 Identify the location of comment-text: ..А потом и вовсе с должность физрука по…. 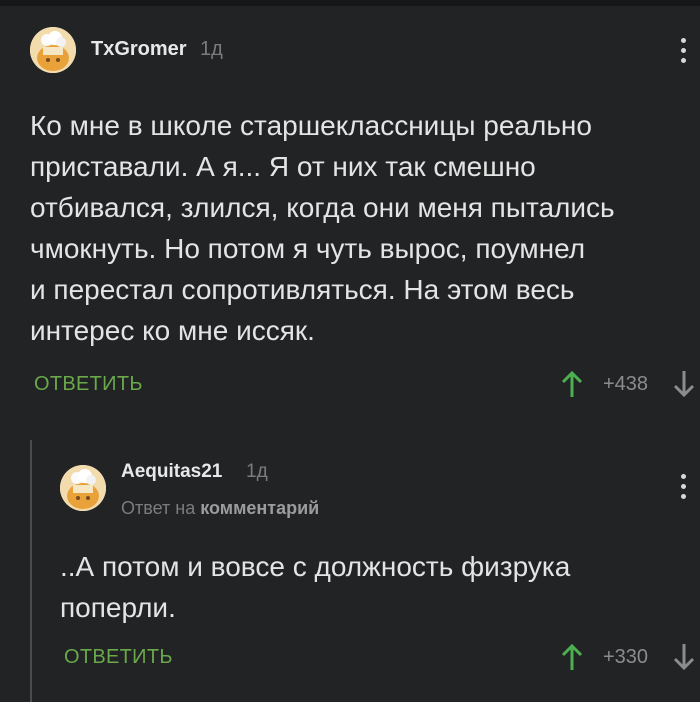
(315, 587).